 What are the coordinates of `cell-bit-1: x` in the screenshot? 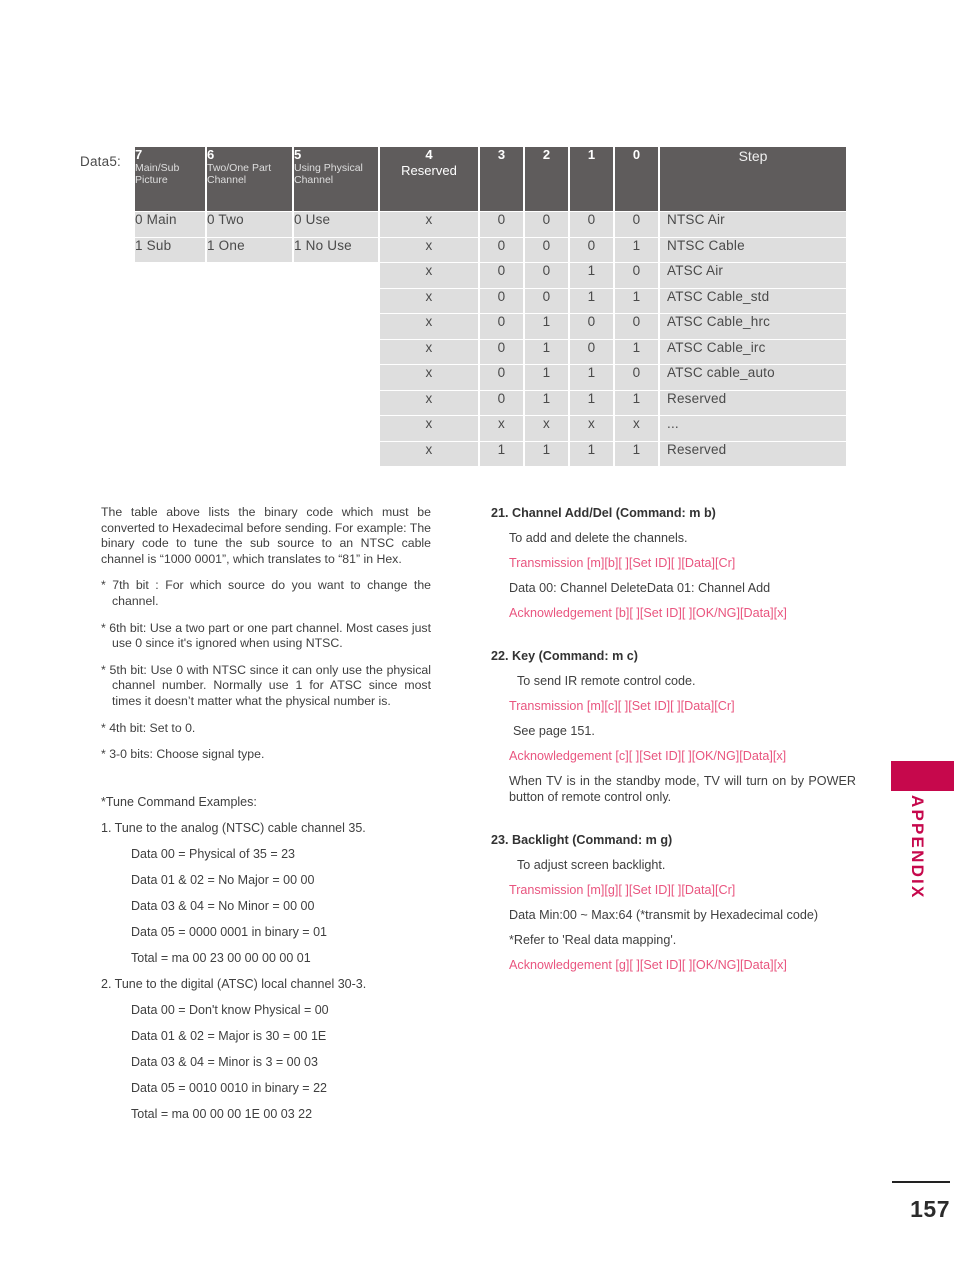 It's located at (591, 428).